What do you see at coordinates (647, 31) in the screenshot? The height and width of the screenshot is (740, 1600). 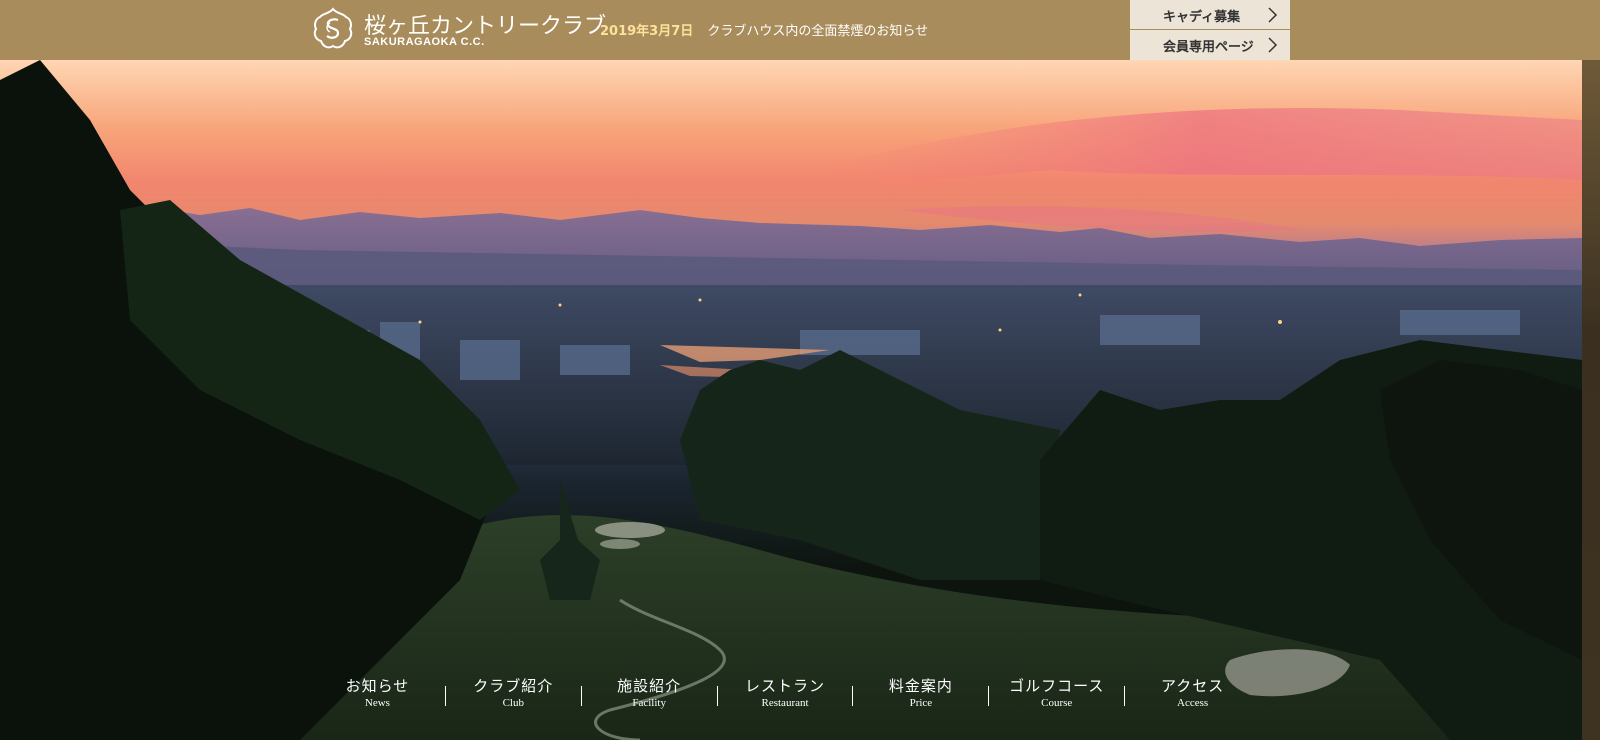 I see `news-date: 2019年3月7日` at bounding box center [647, 31].